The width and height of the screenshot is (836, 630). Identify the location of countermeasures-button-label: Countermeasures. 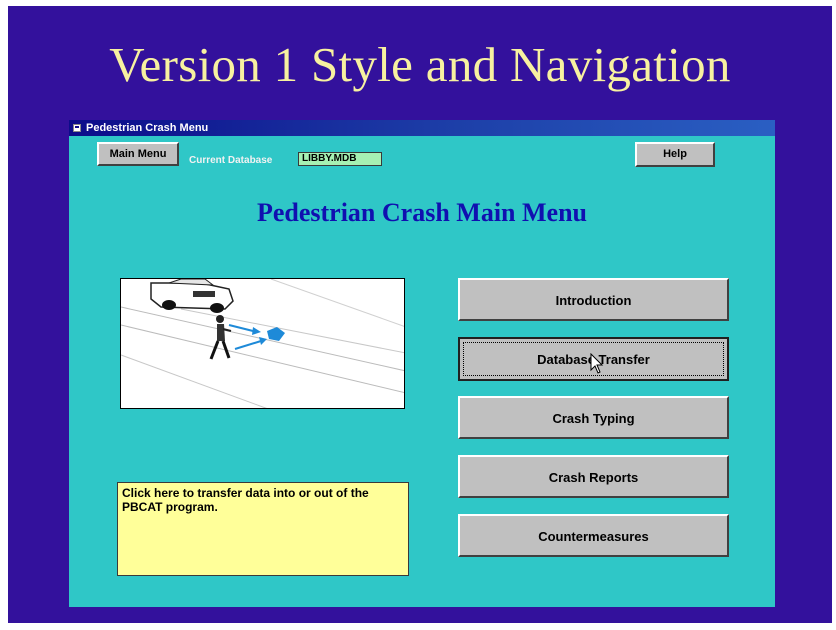
(593, 536).